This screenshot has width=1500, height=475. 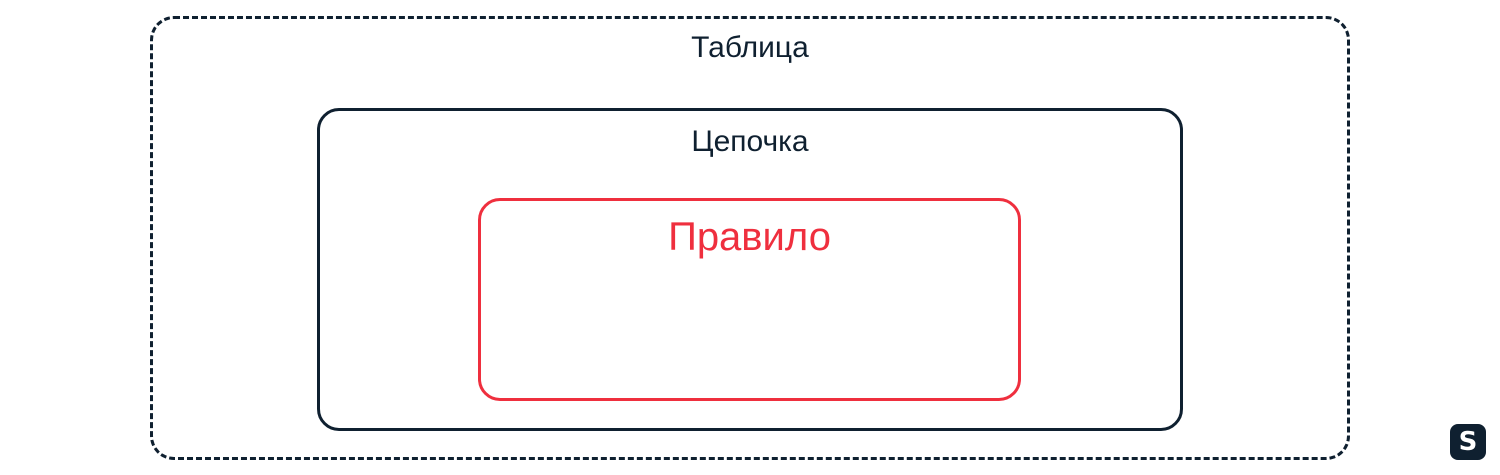 What do you see at coordinates (1468, 442) in the screenshot?
I see `s-logo-icon: S` at bounding box center [1468, 442].